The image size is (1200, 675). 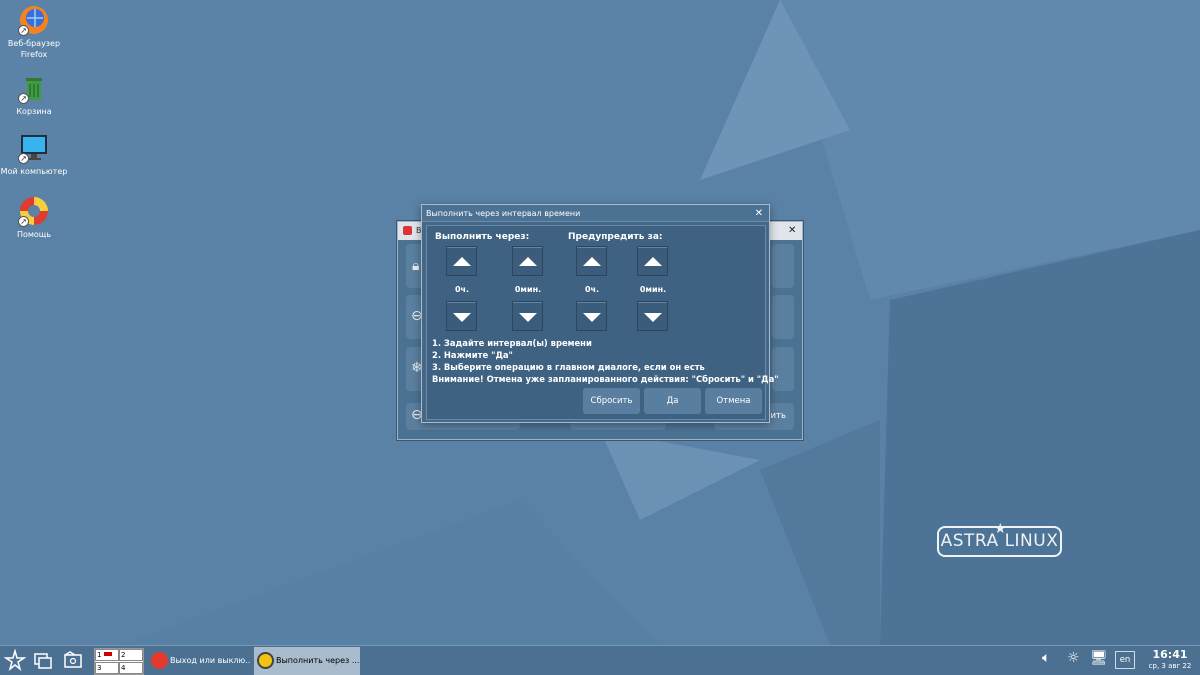 I want to click on interval-dialog-title: Выполнить через интервал времени, so click(x=503, y=213).